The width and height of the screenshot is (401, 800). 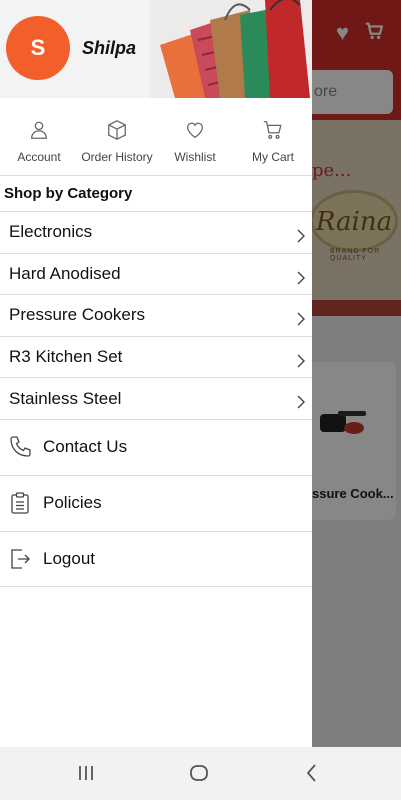 What do you see at coordinates (38, 48) in the screenshot?
I see `avatar: S` at bounding box center [38, 48].